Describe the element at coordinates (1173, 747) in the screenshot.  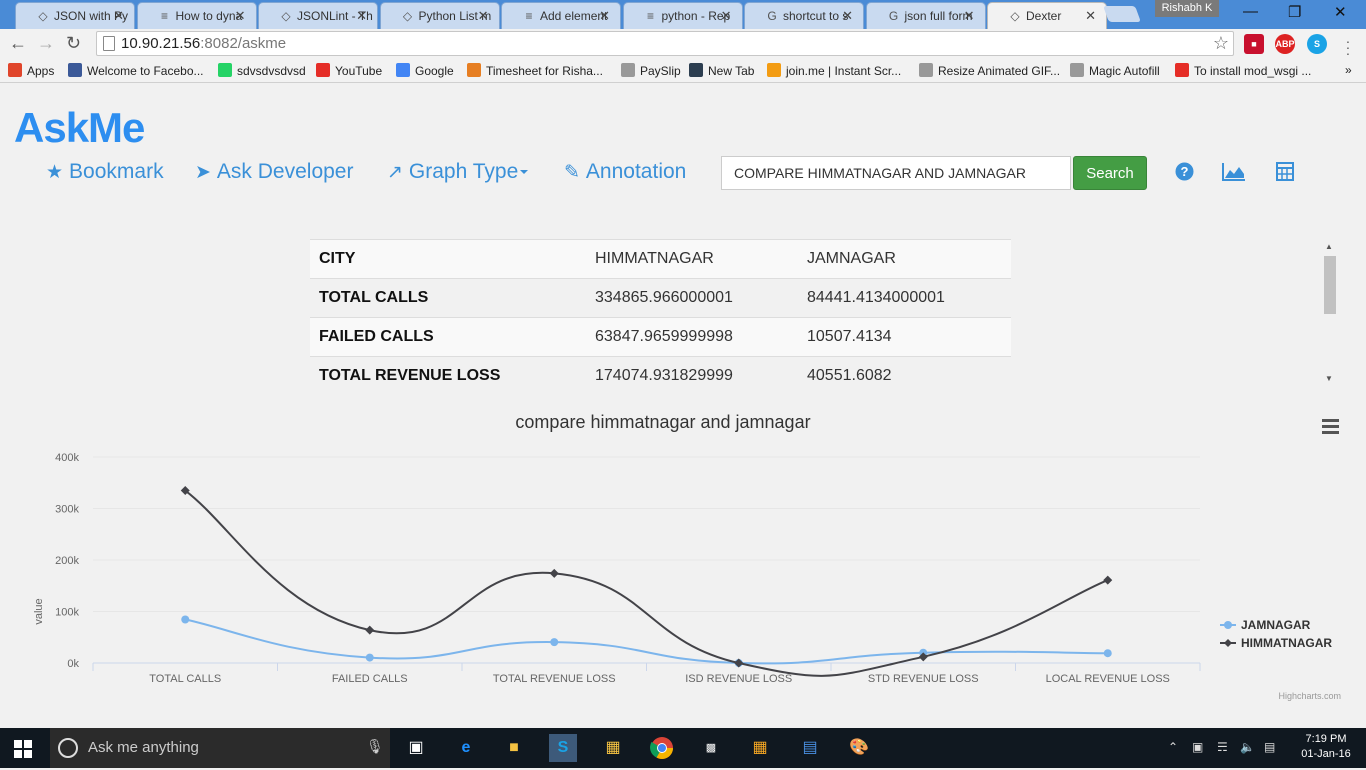
I see `tray-expand-icon: ⌃` at that location.